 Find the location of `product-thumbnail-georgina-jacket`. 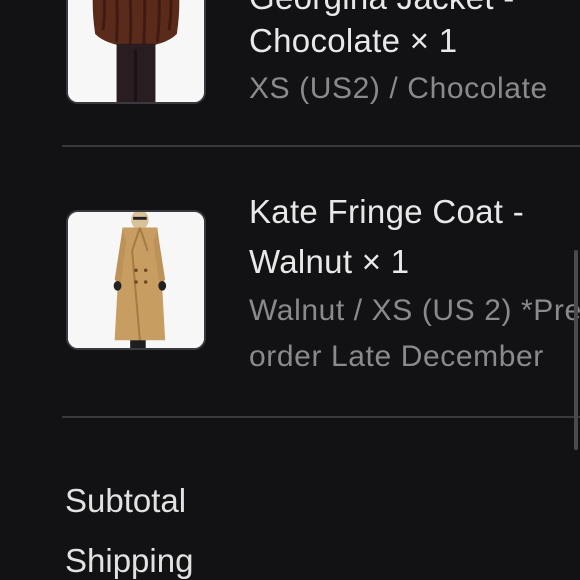

product-thumbnail-georgina-jacket is located at coordinates (136, 52).